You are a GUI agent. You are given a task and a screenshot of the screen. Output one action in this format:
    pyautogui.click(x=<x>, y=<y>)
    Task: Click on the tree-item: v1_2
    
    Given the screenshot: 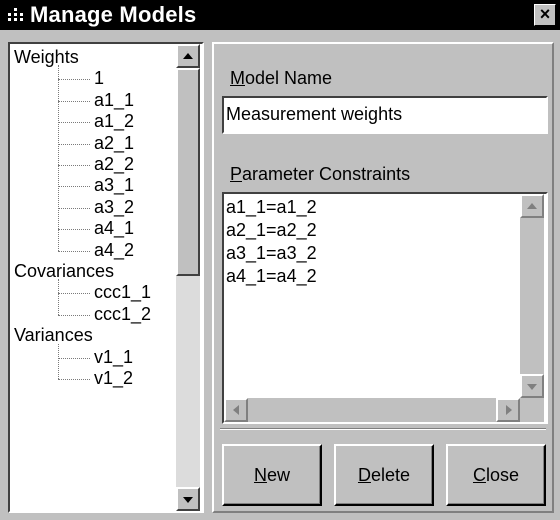 What is the action you would take?
    pyautogui.click(x=113, y=378)
    